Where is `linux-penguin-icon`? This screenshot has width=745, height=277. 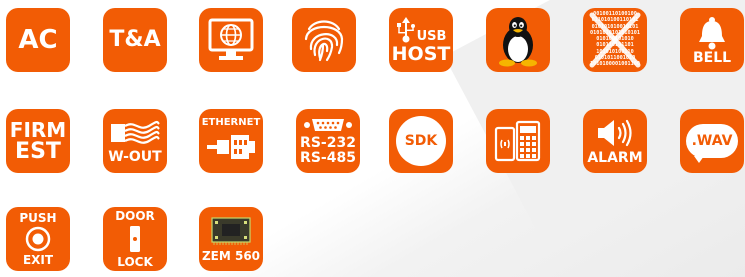 linux-penguin-icon is located at coordinates (518, 42).